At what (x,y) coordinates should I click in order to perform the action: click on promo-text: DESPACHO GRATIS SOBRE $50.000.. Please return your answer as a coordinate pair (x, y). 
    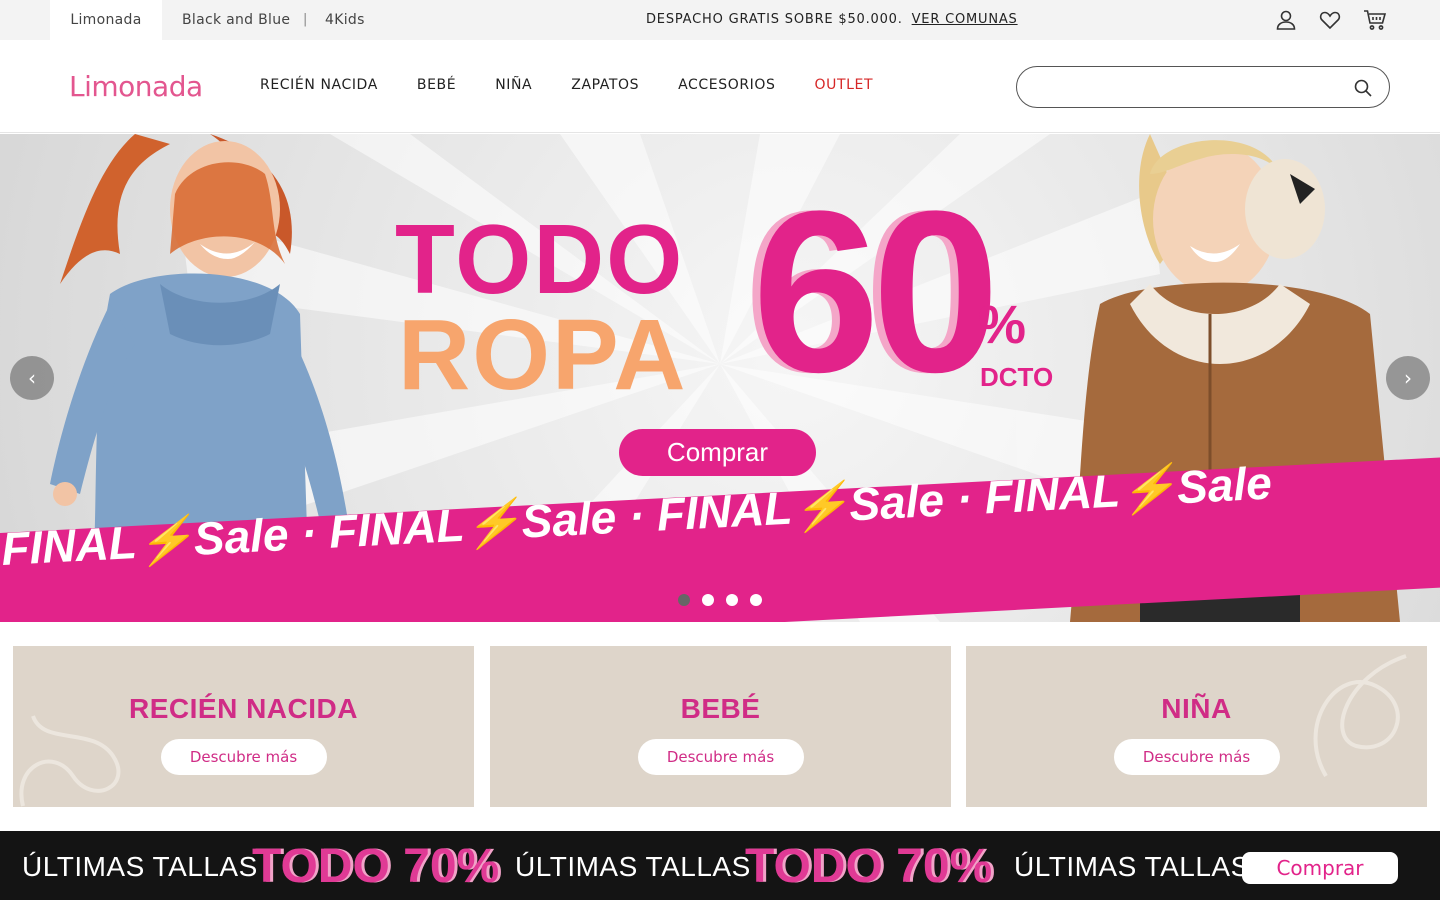
    Looking at the image, I should click on (774, 19).